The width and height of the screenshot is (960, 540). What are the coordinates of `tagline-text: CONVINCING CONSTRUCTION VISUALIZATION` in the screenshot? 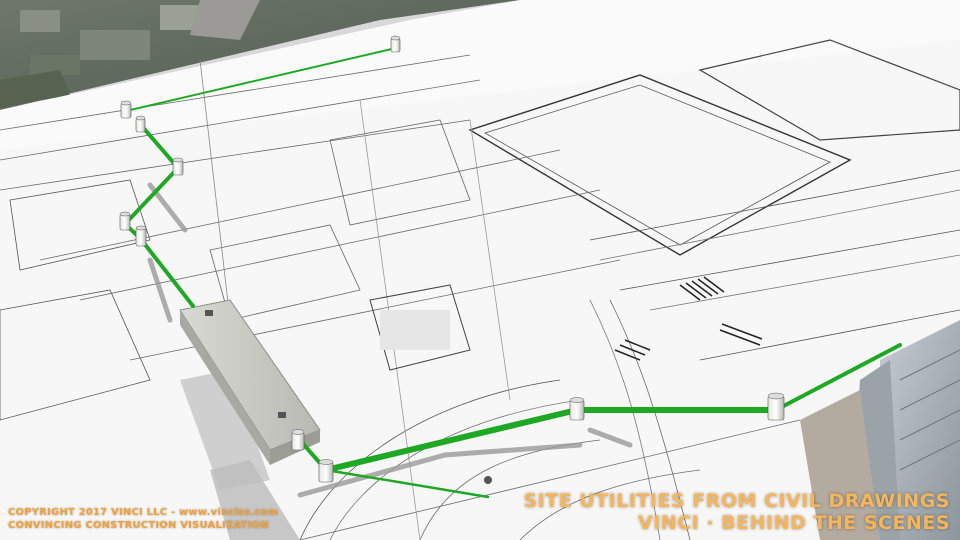 It's located at (138, 525).